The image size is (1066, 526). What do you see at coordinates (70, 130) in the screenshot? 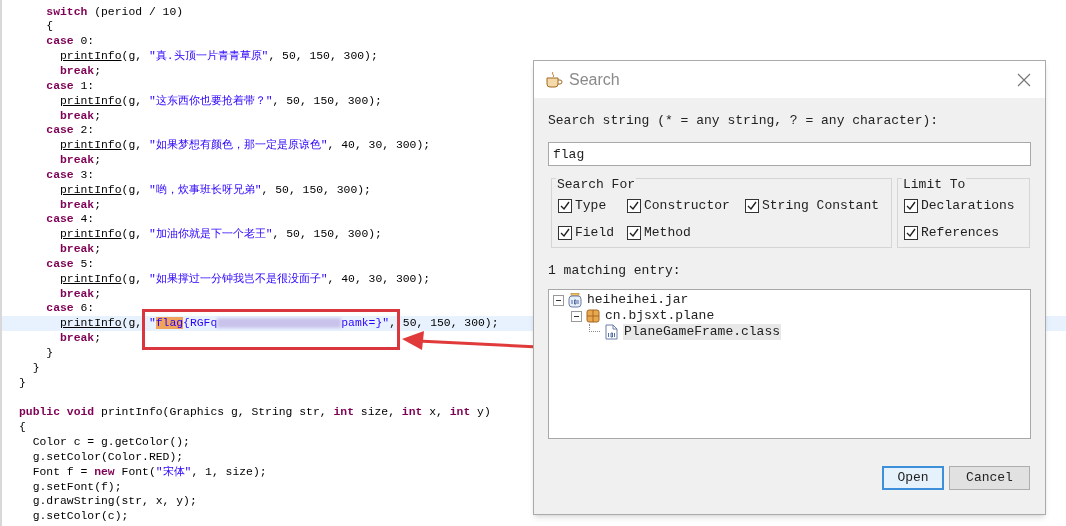
I see `code-line: case 2:` at bounding box center [70, 130].